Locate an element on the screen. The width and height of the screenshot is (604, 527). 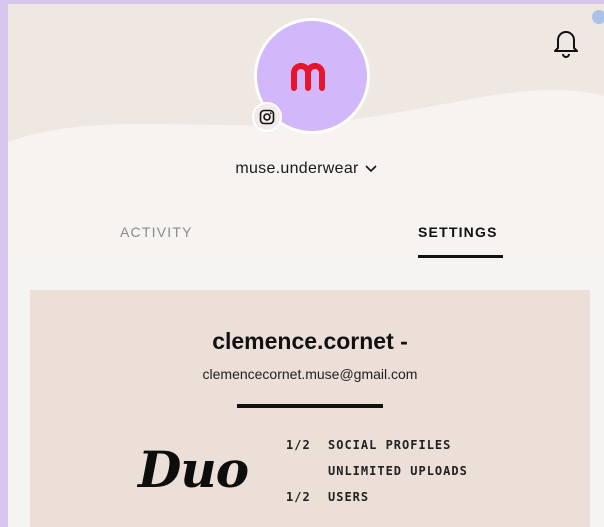
card-divider is located at coordinates (310, 406).